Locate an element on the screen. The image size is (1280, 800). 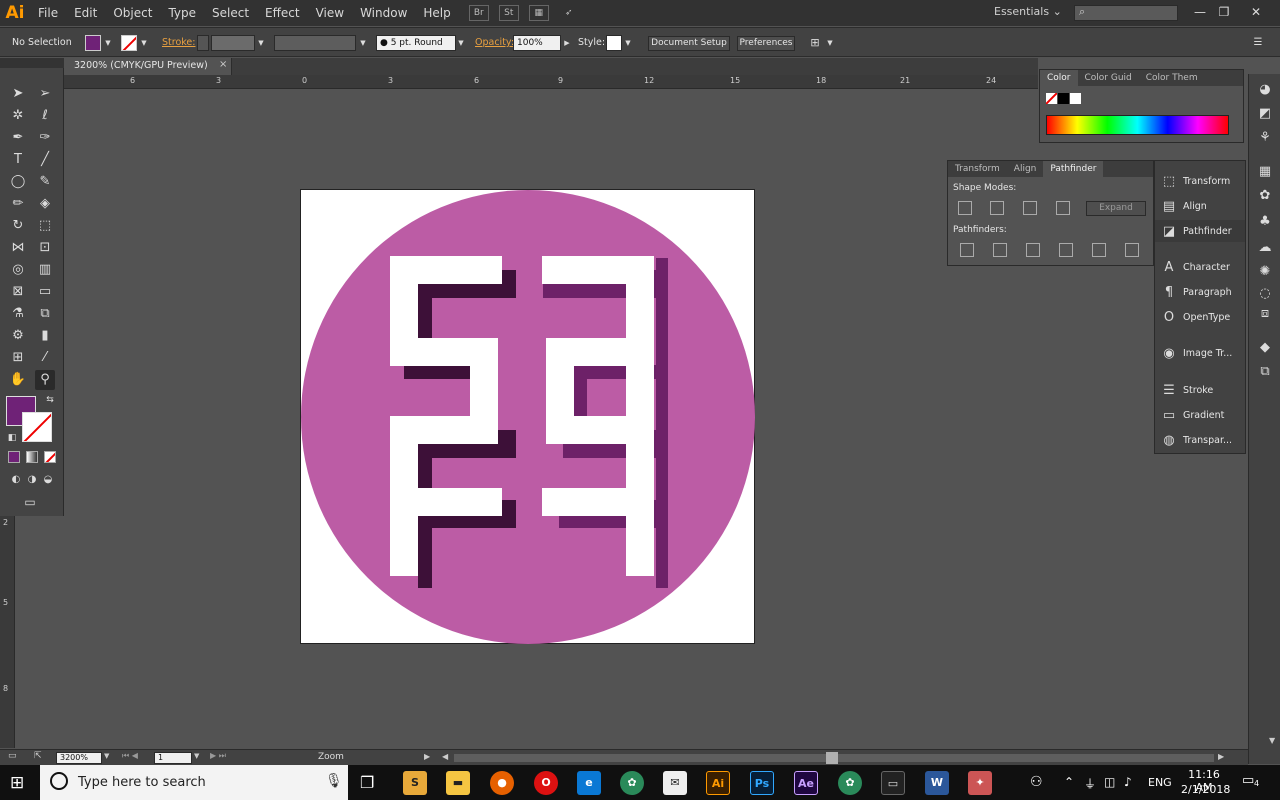
paintbrush-tool-icon: ✎ is located at coordinates (45, 182).